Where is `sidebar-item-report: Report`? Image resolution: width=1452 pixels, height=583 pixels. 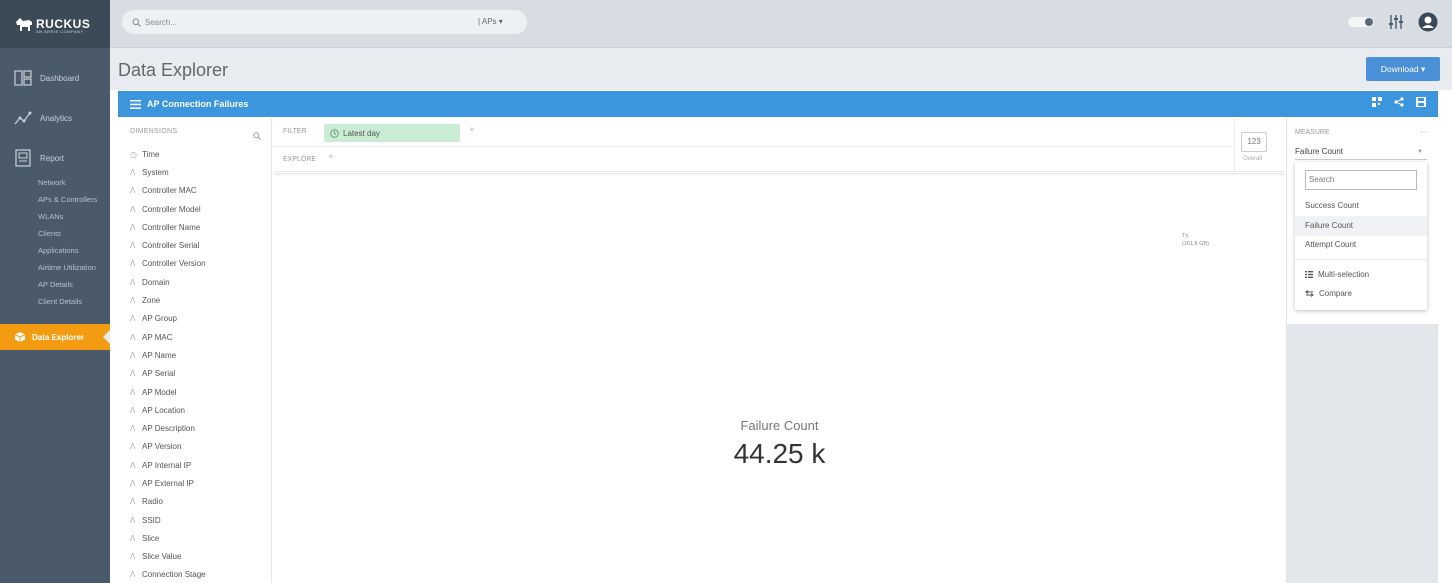 sidebar-item-report: Report is located at coordinates (55, 158).